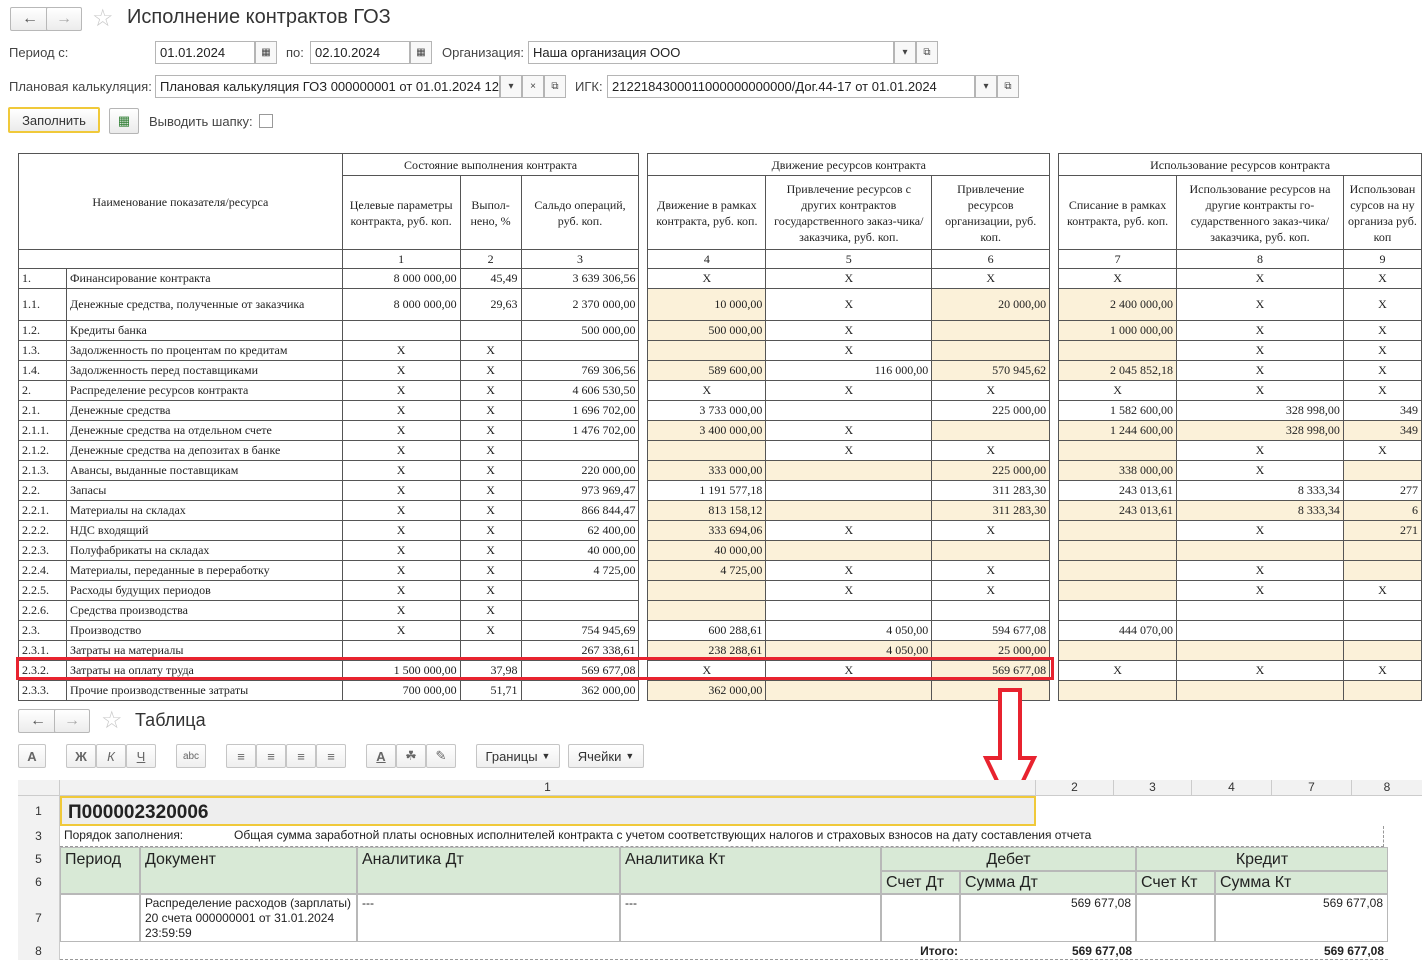 This screenshot has width=1422, height=960. Describe the element at coordinates (490, 390) in the screenshot. I see `cell-c2: X` at that location.